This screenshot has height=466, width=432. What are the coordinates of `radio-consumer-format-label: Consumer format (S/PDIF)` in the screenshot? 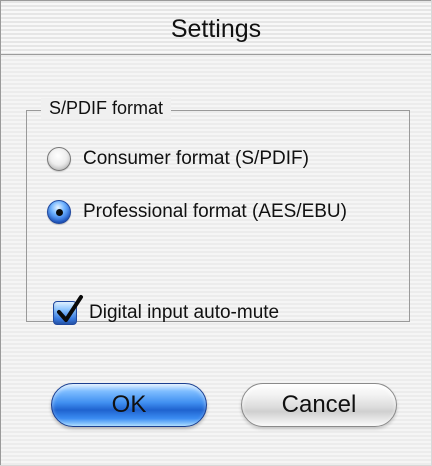 It's located at (196, 158).